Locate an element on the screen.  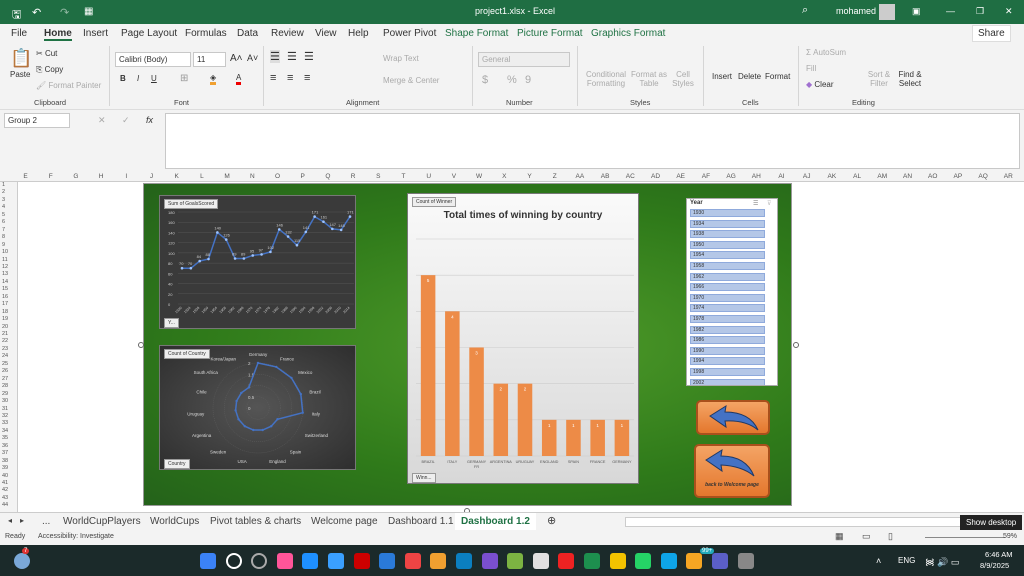
row-header: 20 is located at coordinates (5, 327).